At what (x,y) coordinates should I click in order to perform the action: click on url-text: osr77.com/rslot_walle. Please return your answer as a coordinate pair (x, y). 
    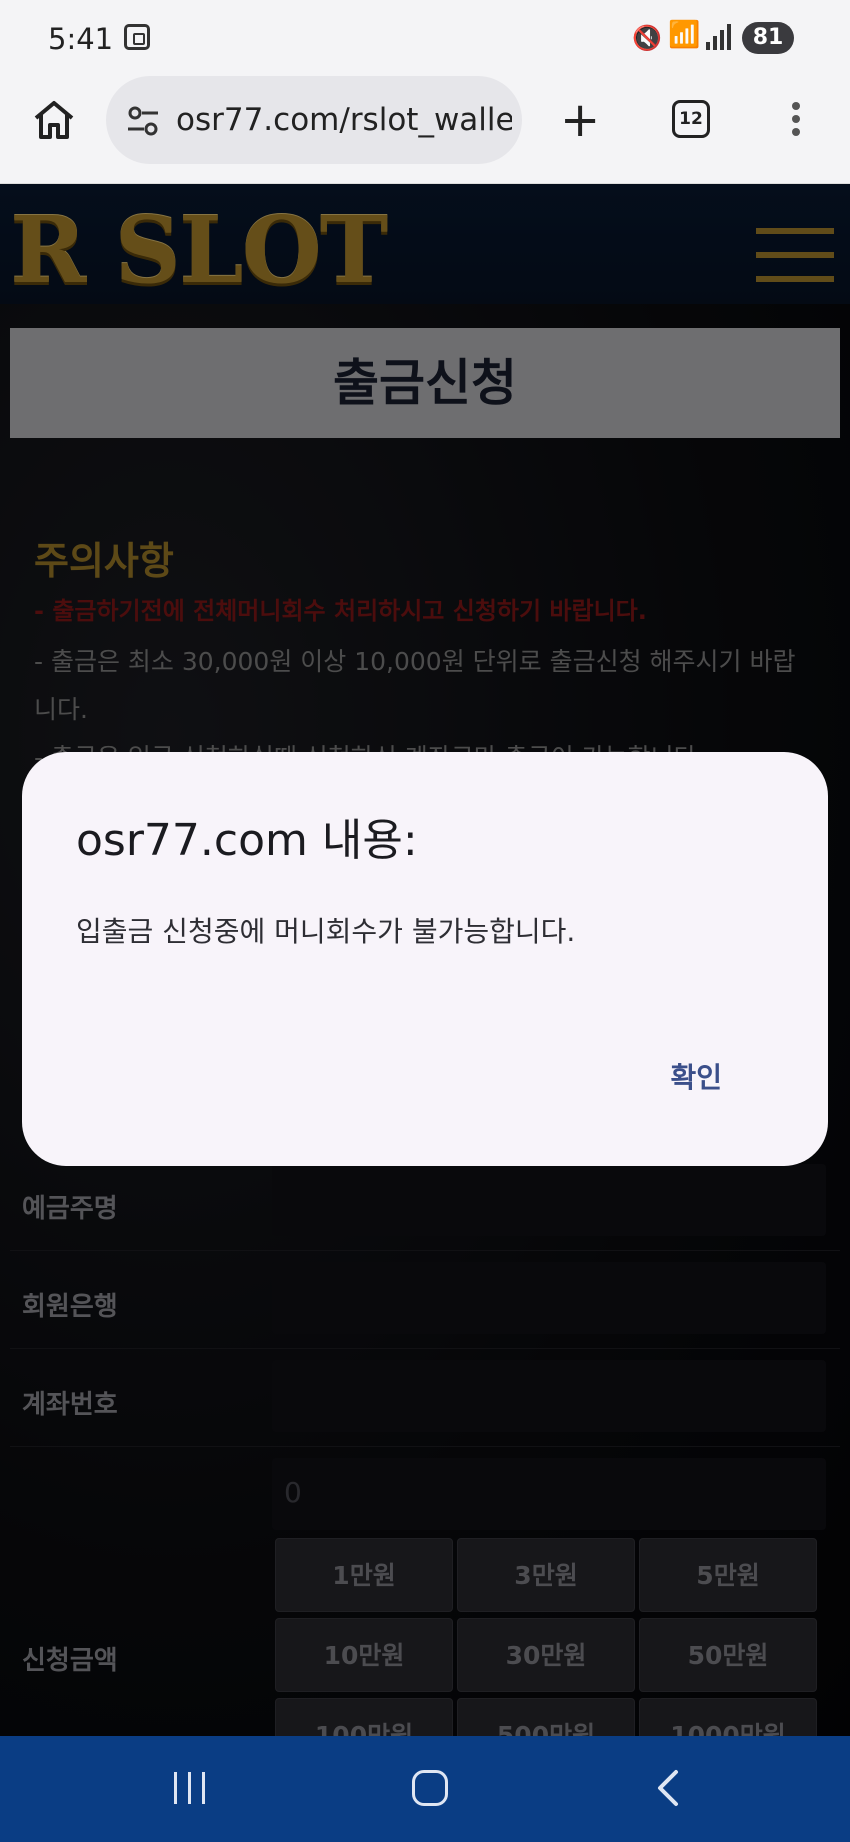
    Looking at the image, I should click on (344, 120).